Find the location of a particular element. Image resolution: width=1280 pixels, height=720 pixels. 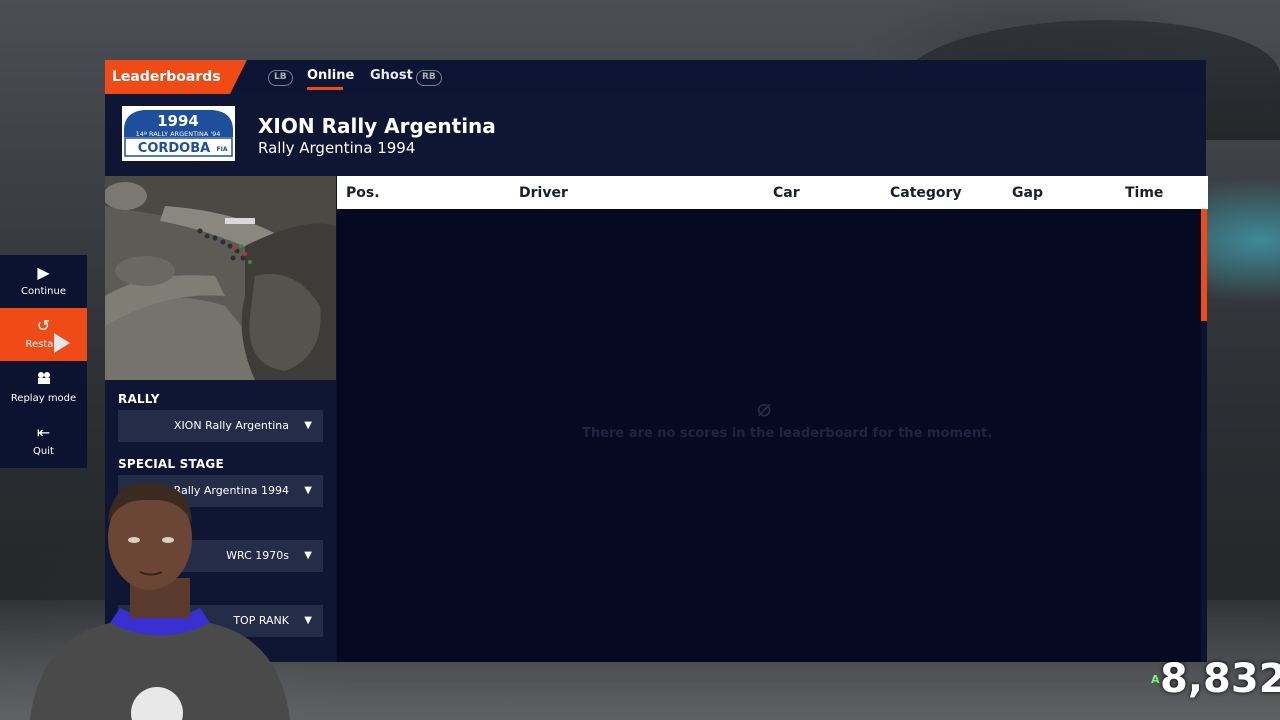

score-counter: 8,832 is located at coordinates (1220, 679).